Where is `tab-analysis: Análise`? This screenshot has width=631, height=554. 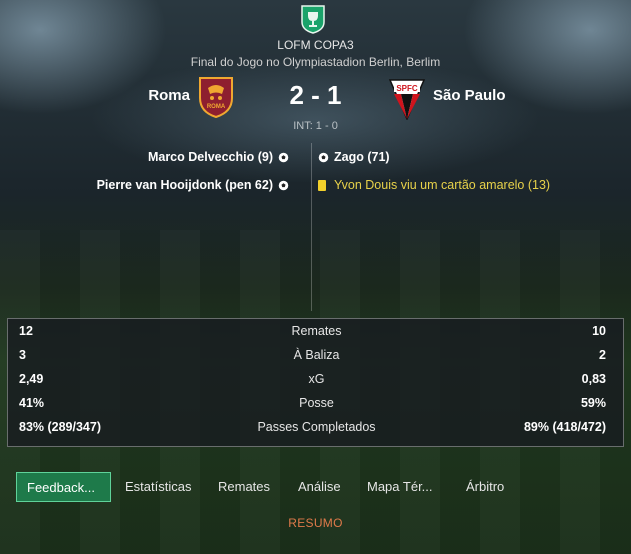
tab-analysis: Análise is located at coordinates (319, 487).